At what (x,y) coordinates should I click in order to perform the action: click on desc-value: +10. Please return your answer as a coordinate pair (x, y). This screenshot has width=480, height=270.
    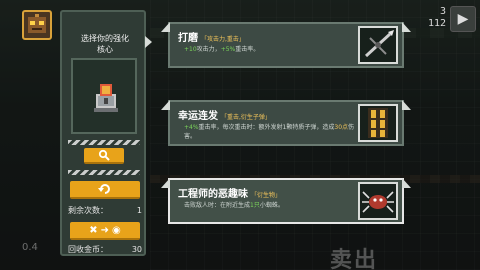
    Looking at the image, I should click on (190, 49).